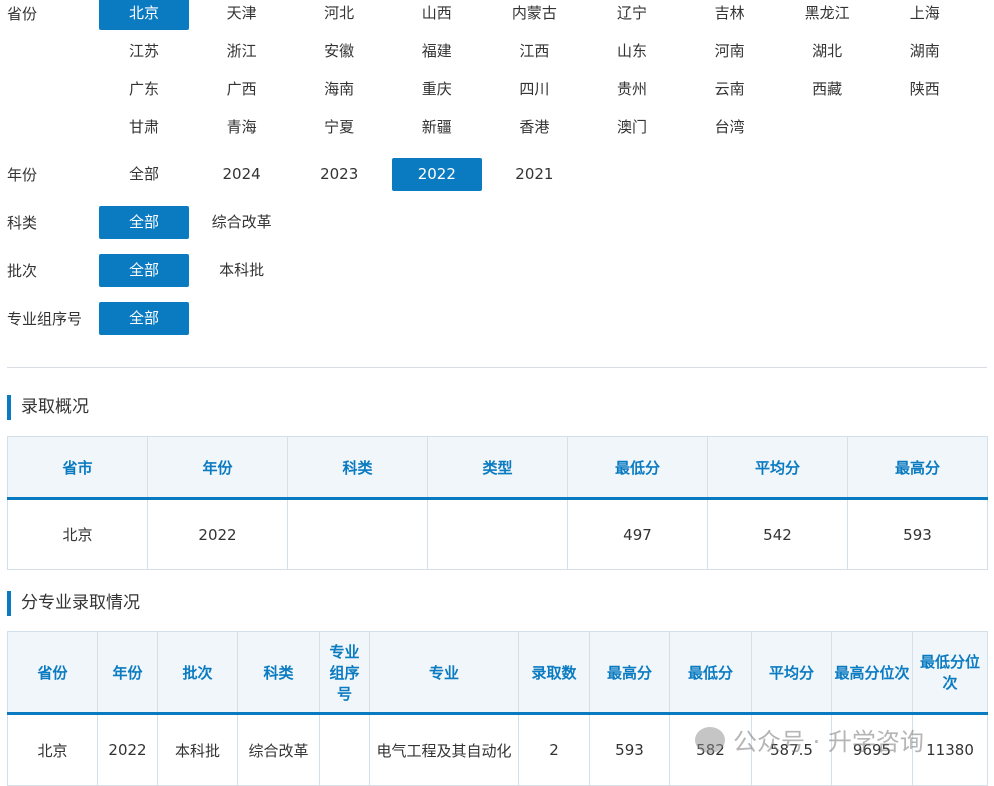 This screenshot has width=994, height=786. I want to click on province-option: 内蒙古, so click(534, 15).